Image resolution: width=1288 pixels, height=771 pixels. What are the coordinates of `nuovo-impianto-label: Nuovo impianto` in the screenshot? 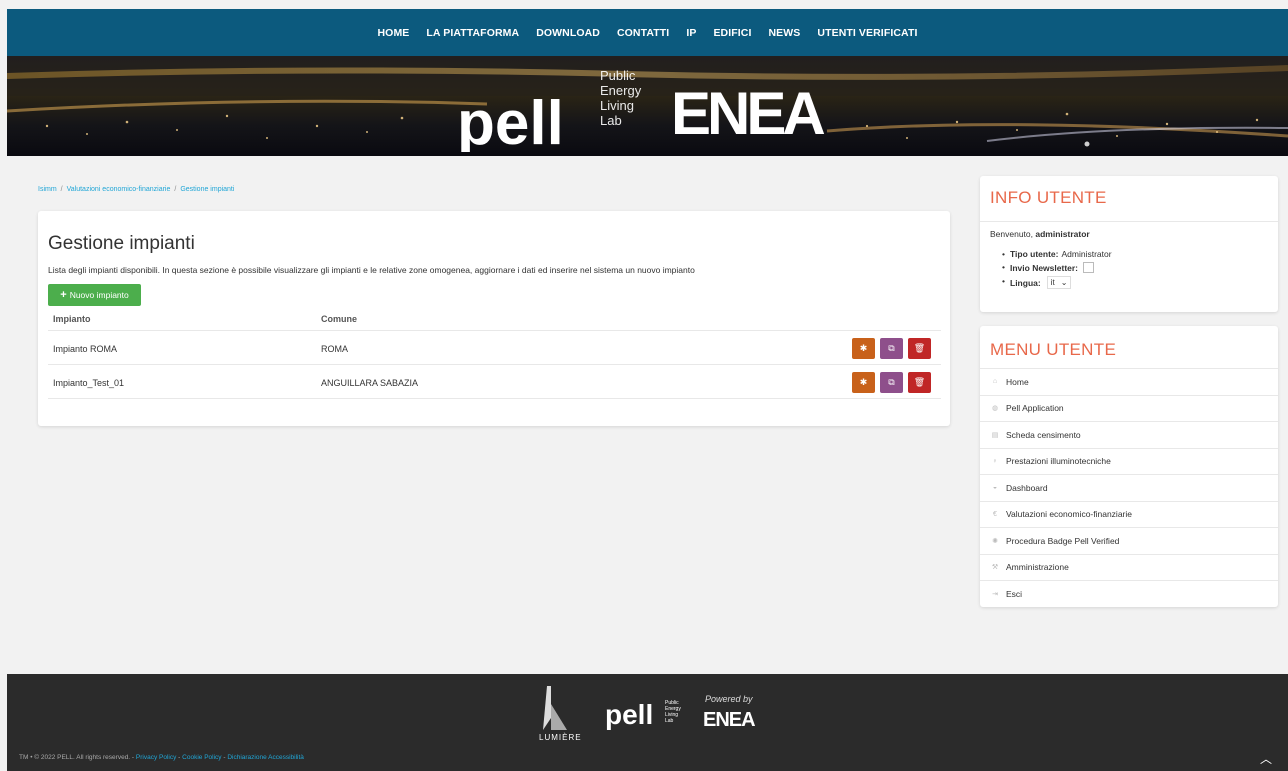 It's located at (99, 295).